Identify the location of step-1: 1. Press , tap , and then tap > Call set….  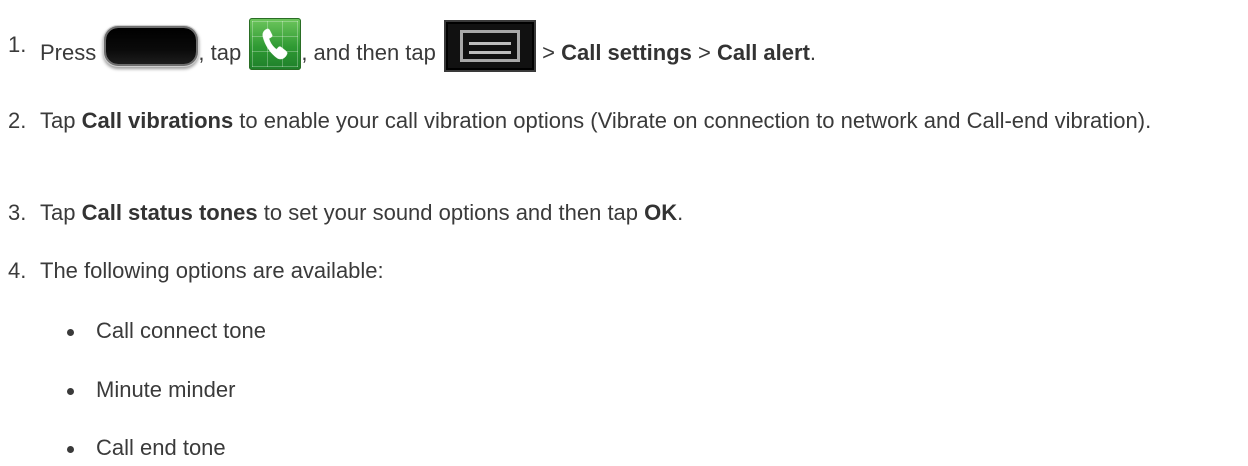
(623, 49).